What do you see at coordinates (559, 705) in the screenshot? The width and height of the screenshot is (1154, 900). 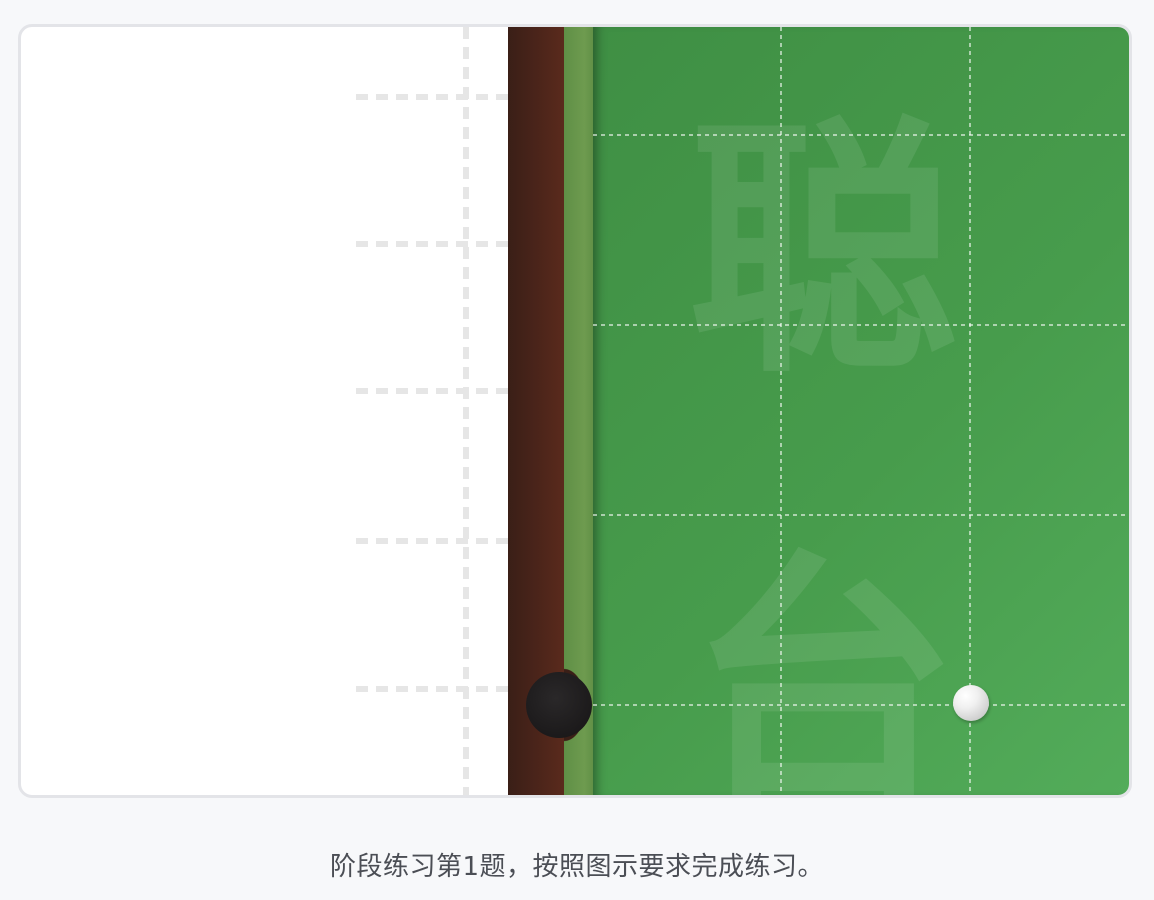 I see `table-pocket` at bounding box center [559, 705].